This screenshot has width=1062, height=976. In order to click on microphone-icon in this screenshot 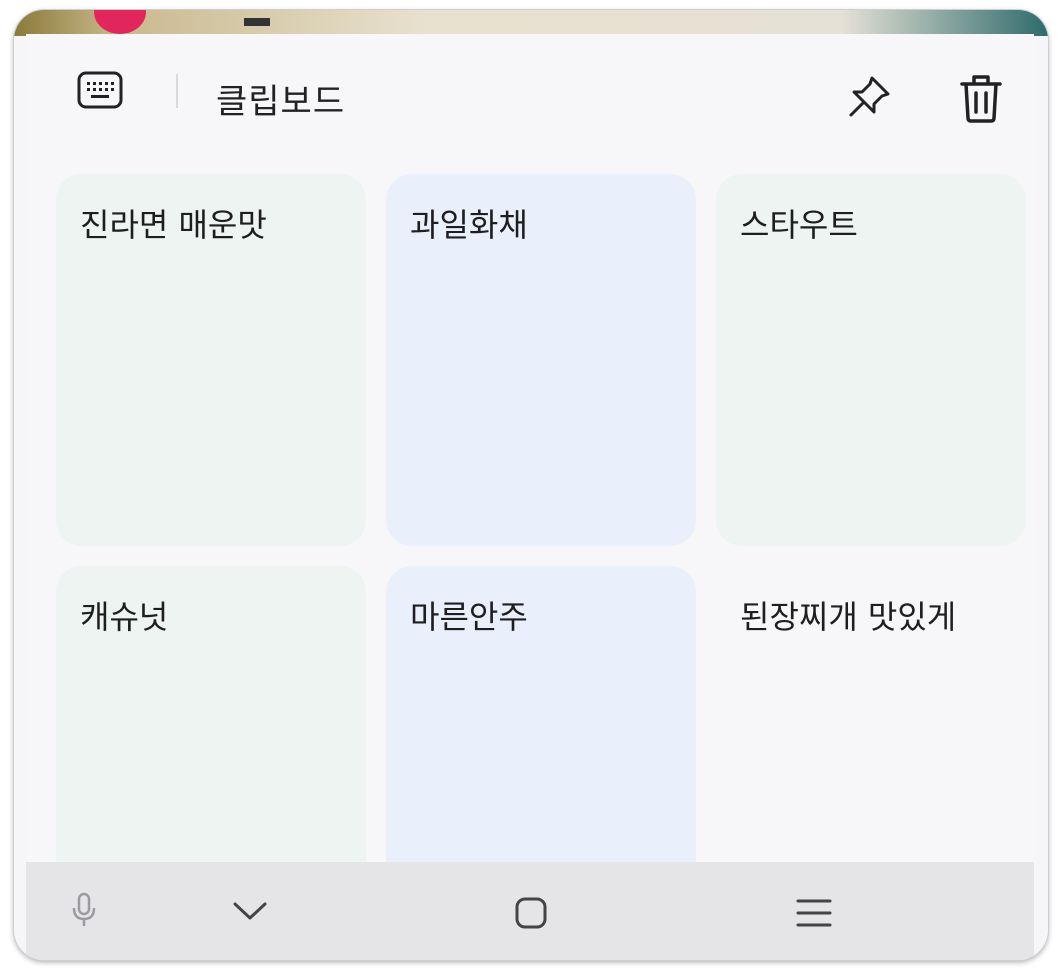, I will do `click(84, 912)`.